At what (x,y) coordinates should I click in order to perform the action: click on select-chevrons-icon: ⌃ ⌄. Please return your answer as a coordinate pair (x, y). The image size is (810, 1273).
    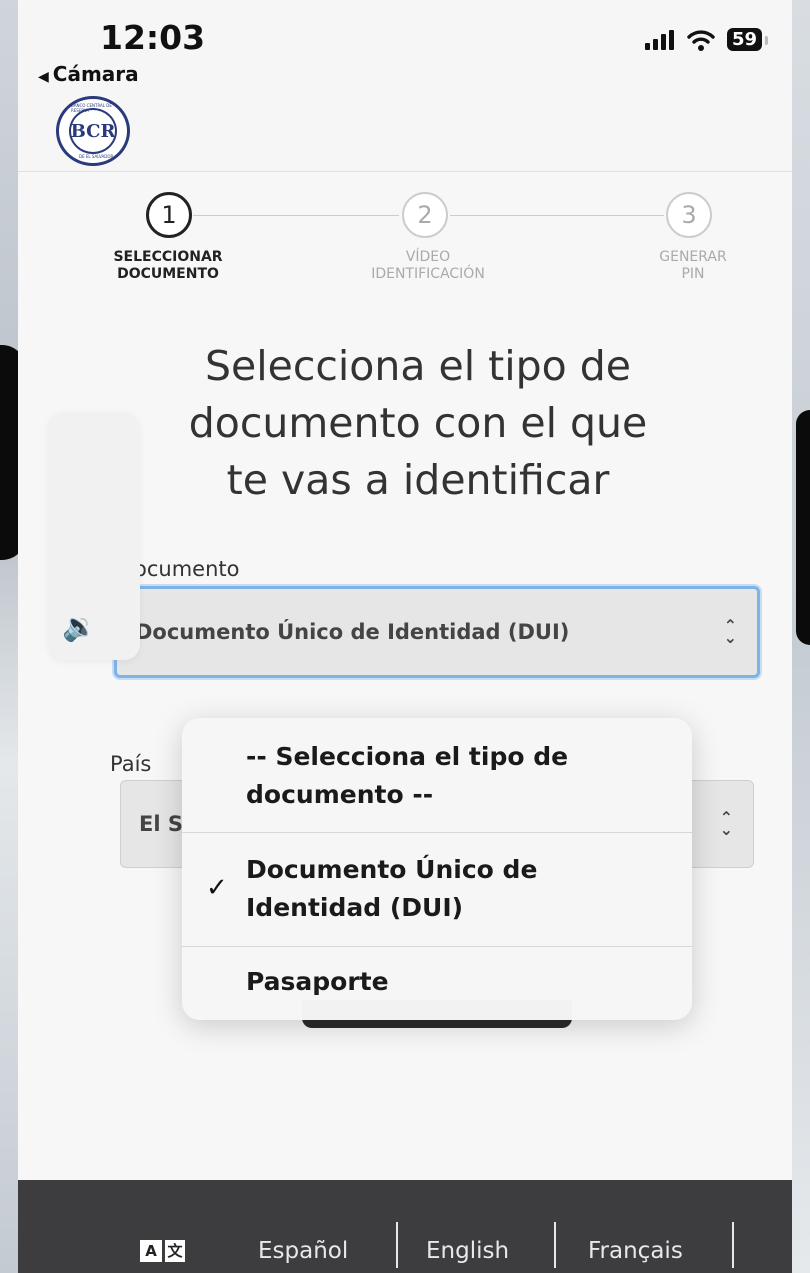
    Looking at the image, I should click on (730, 631).